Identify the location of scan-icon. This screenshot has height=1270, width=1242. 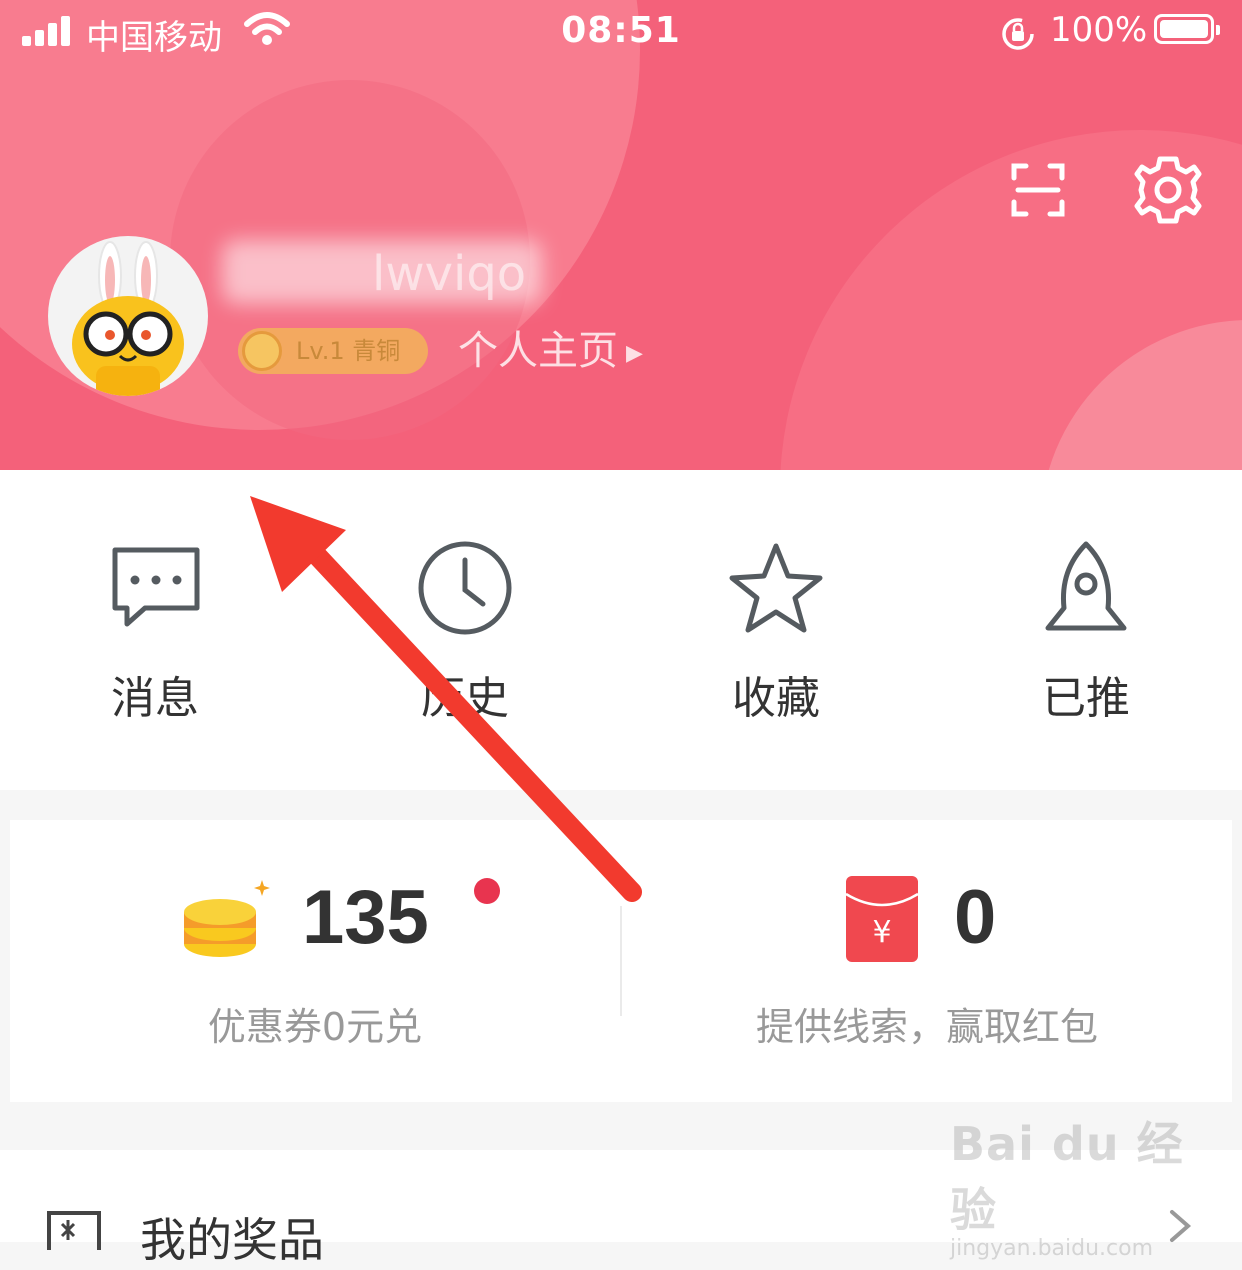
(1038, 190).